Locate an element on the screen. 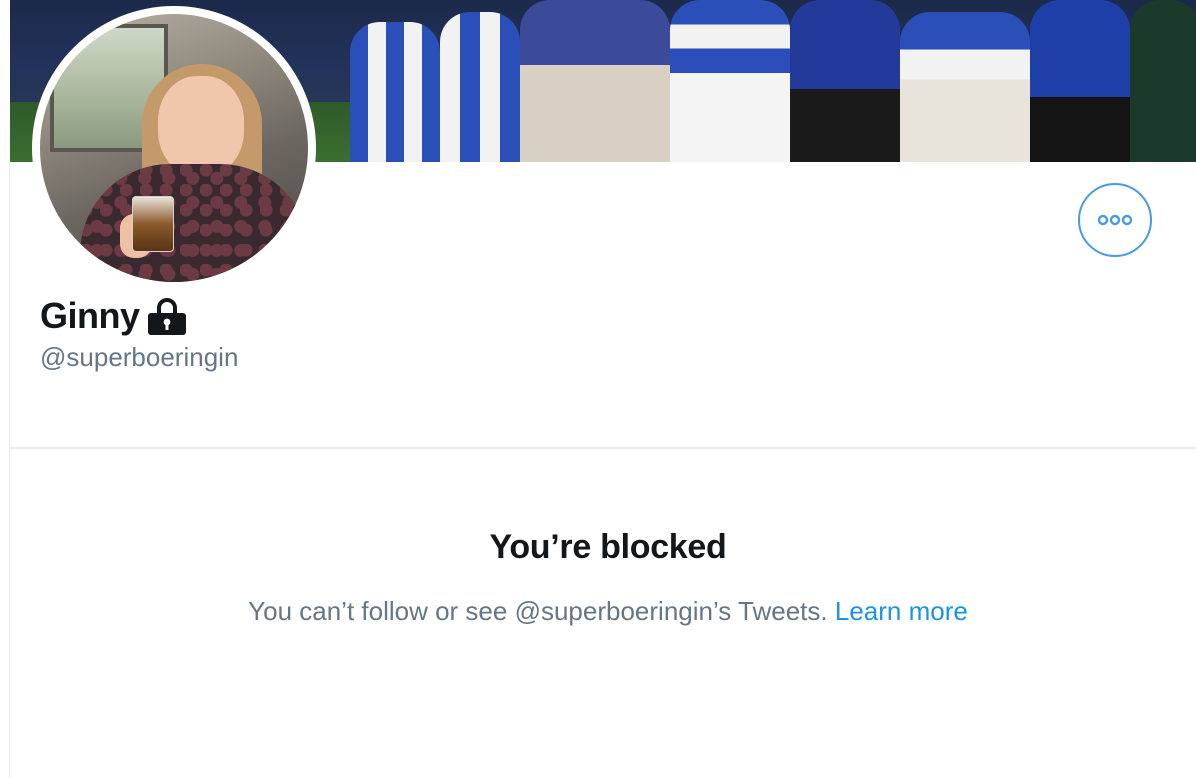 The height and width of the screenshot is (778, 1196). lock-icon is located at coordinates (166, 316).